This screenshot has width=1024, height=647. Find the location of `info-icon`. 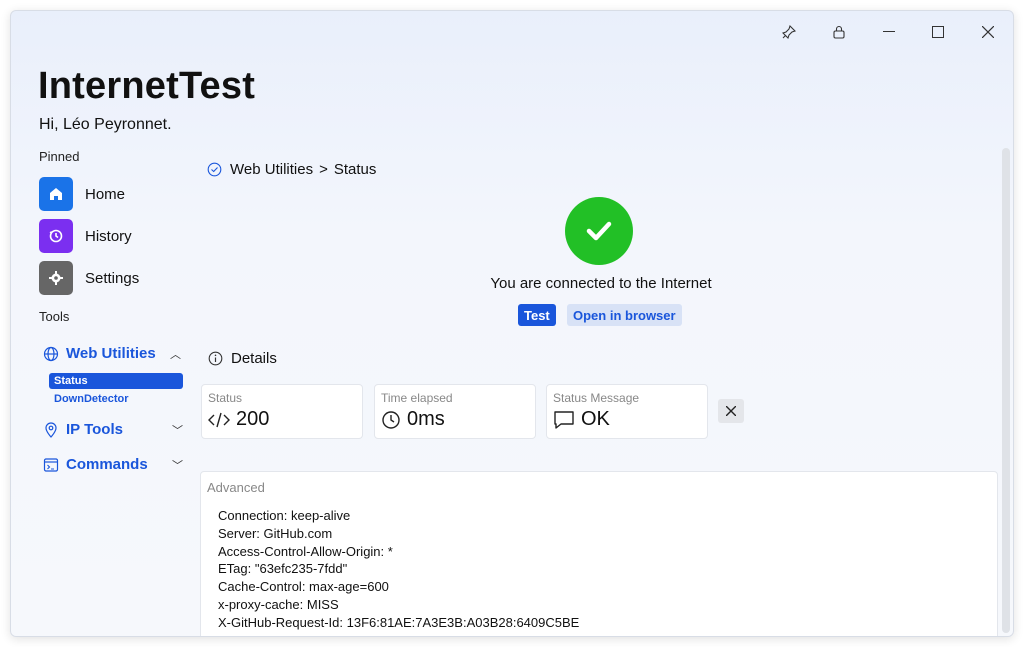

info-icon is located at coordinates (215, 358).